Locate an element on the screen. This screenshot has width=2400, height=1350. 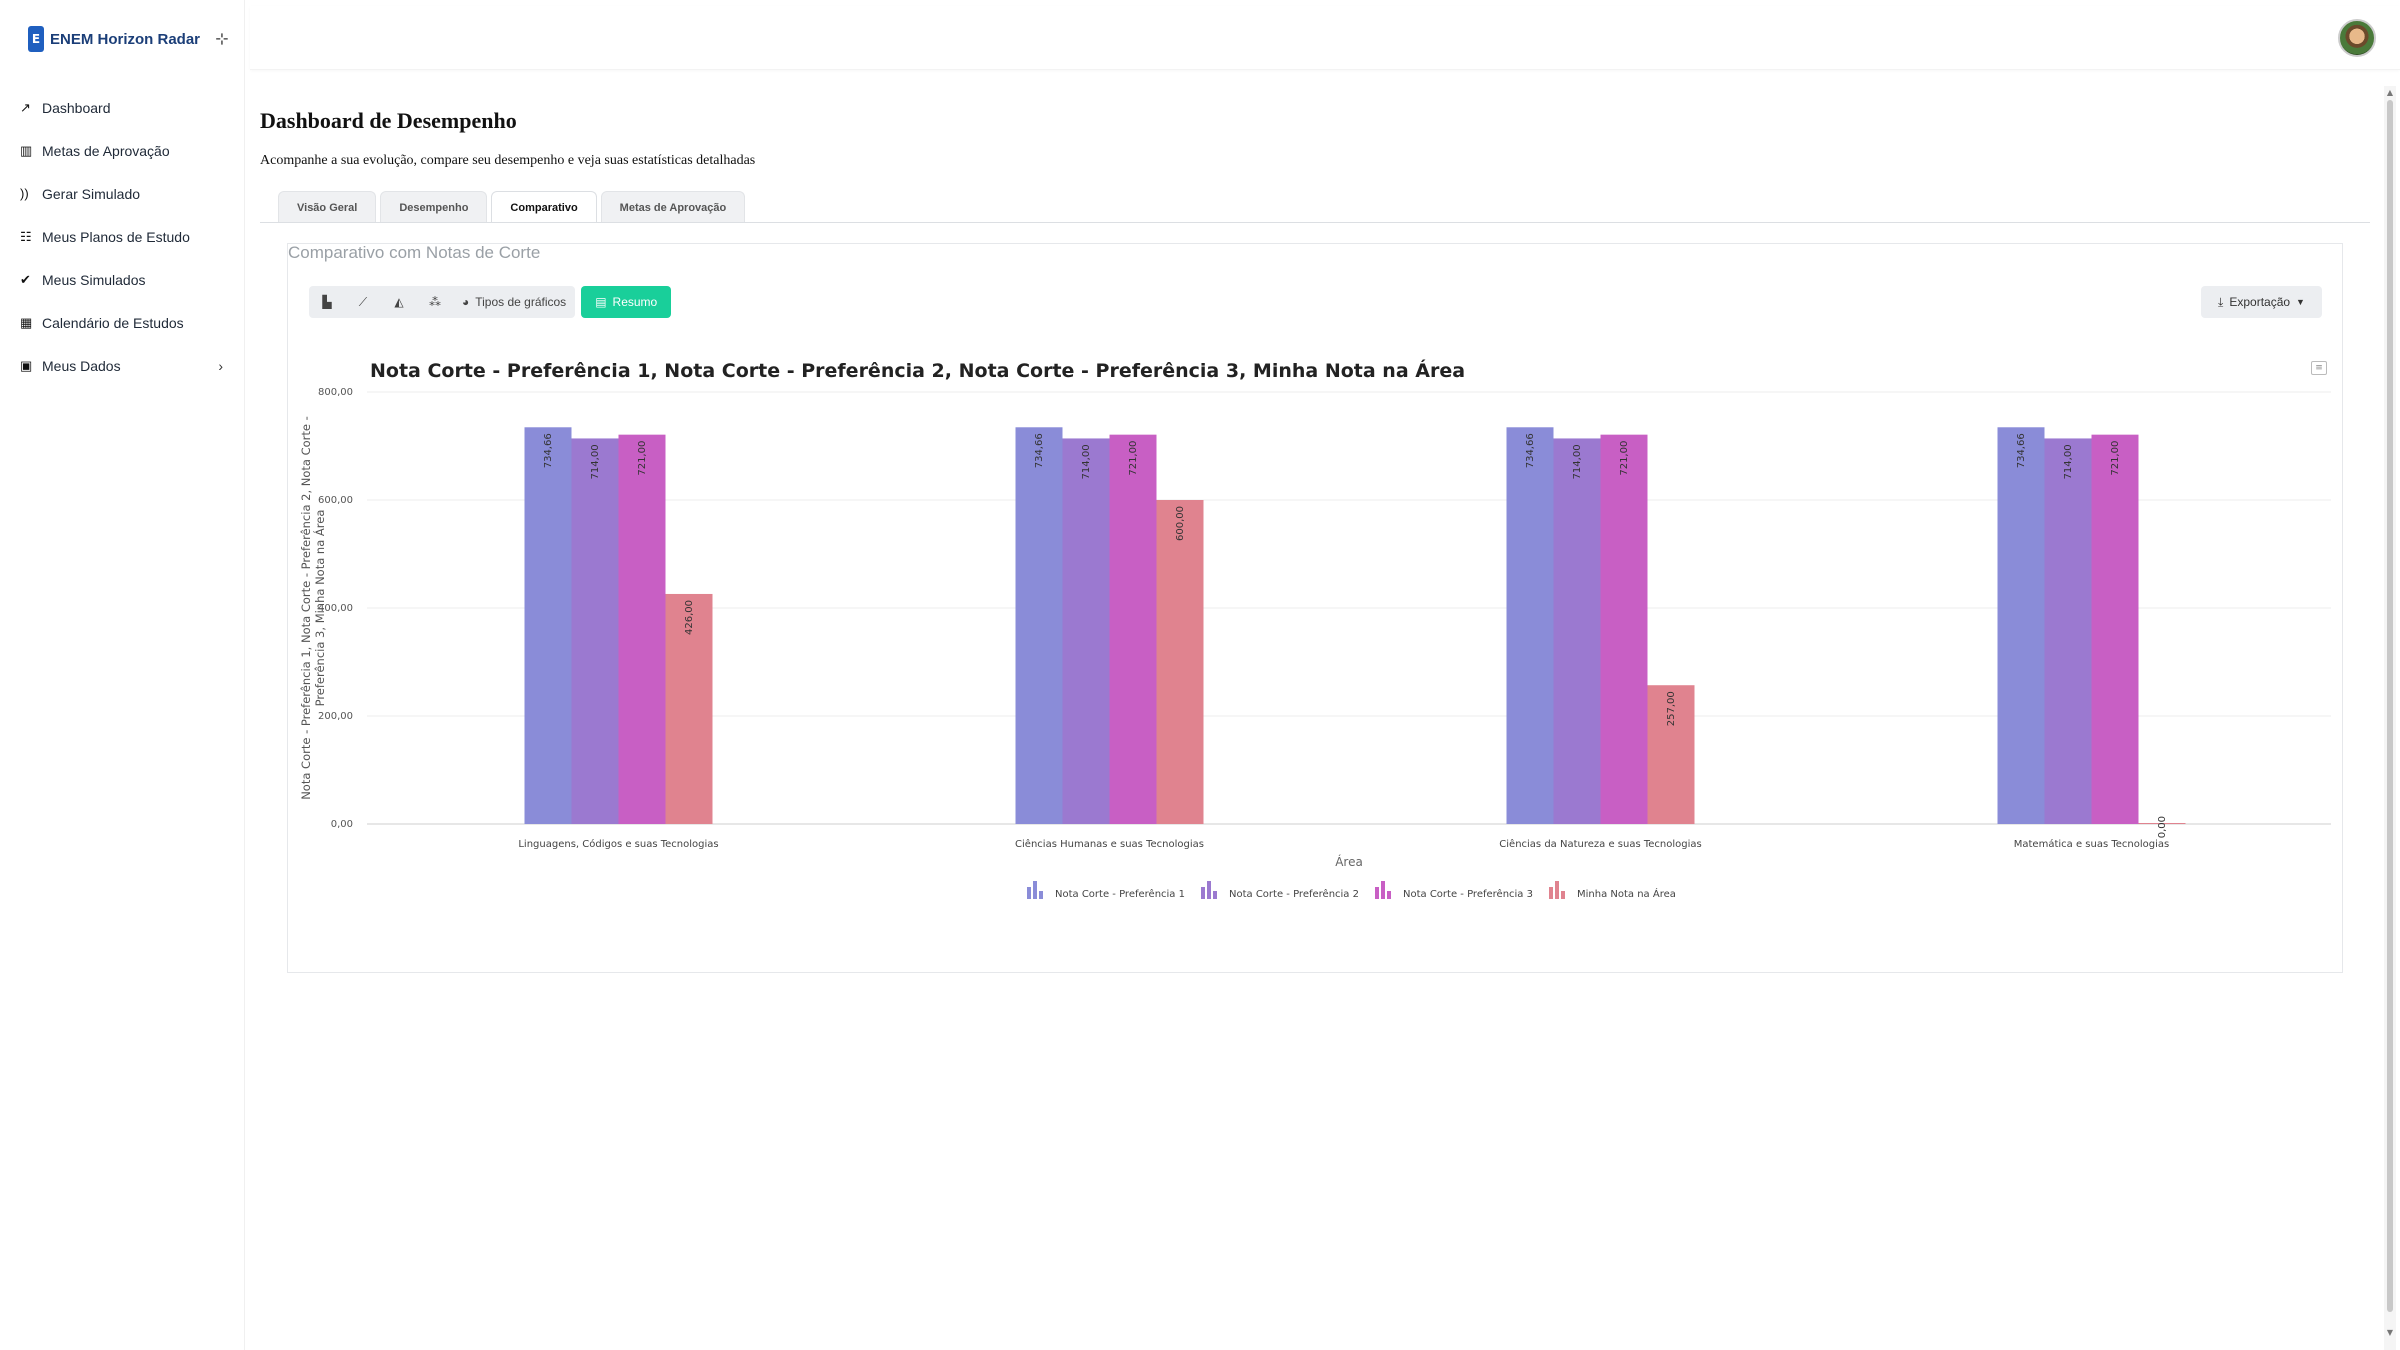
id-card-icon: ▣ is located at coordinates (26, 365).